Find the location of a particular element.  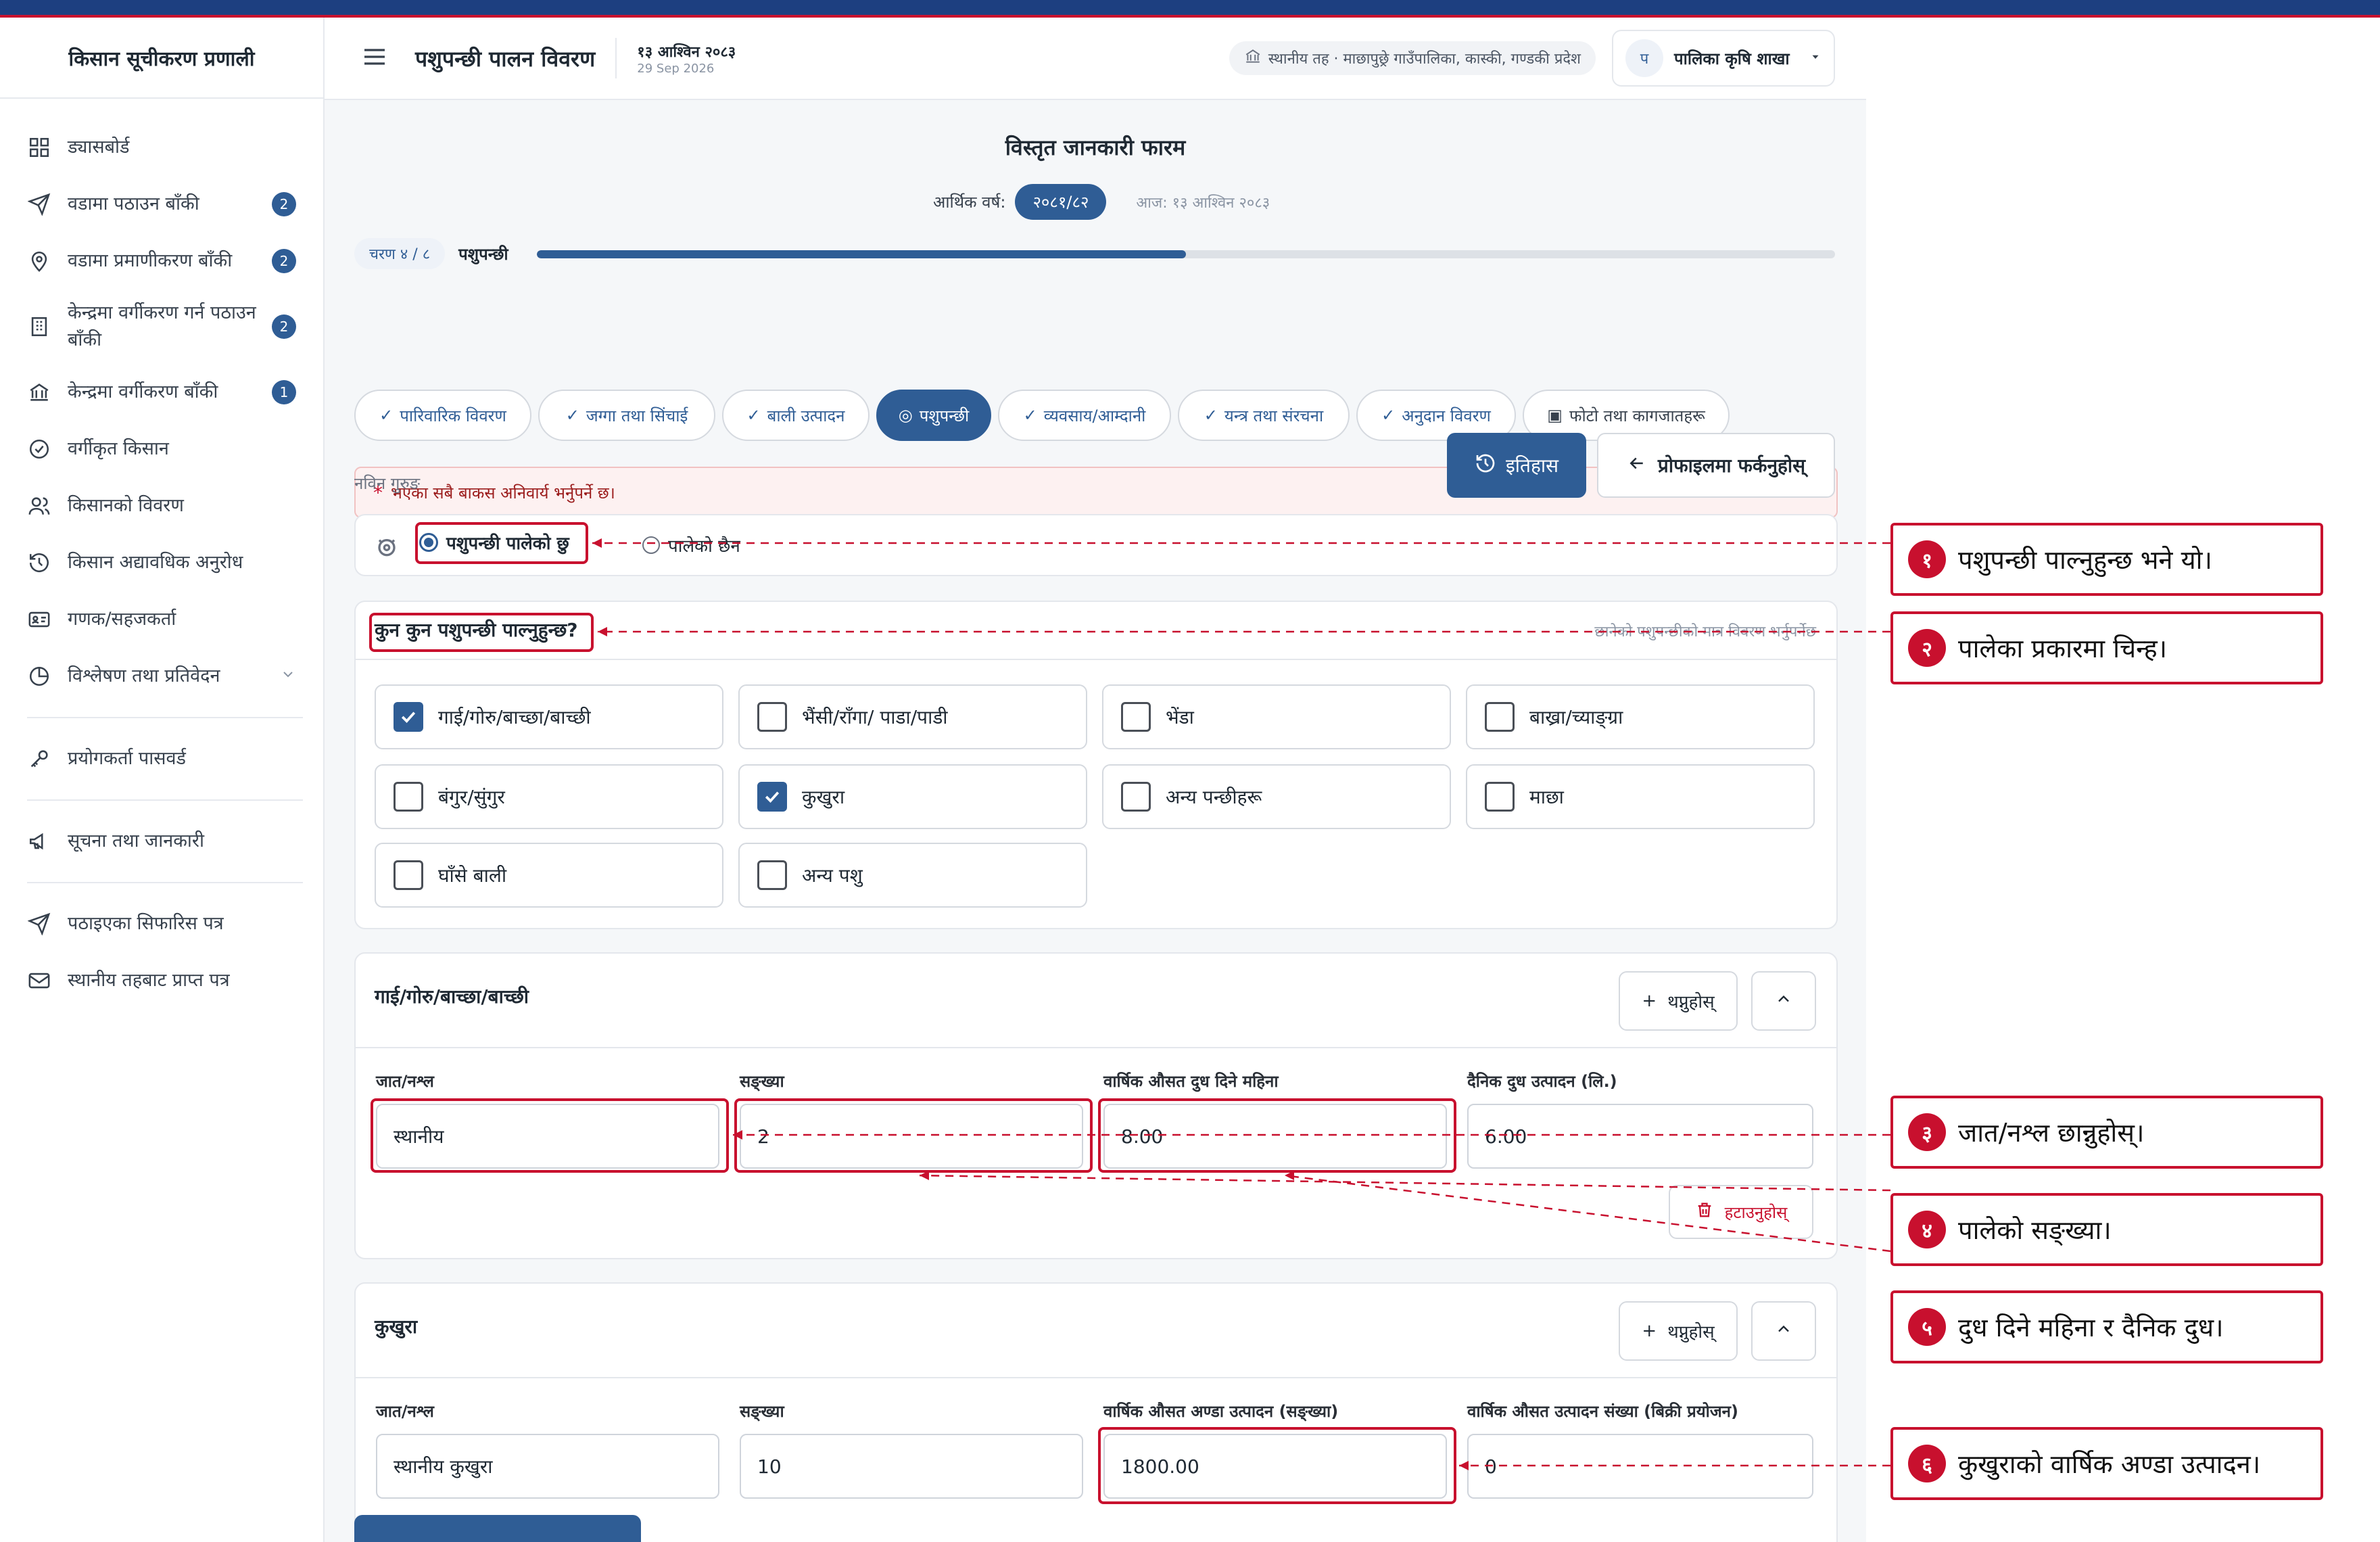

progress-bar is located at coordinates (1186, 254).